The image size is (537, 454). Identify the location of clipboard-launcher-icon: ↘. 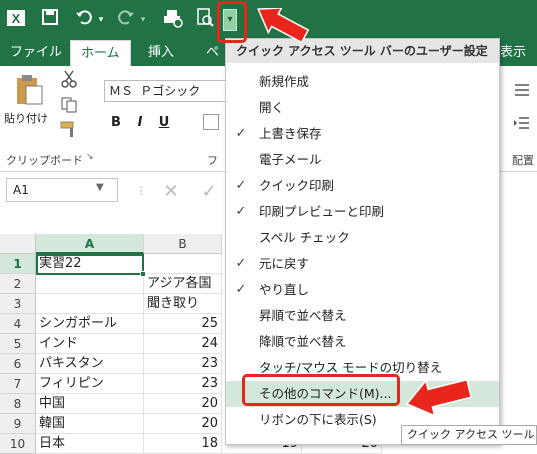
(90, 157).